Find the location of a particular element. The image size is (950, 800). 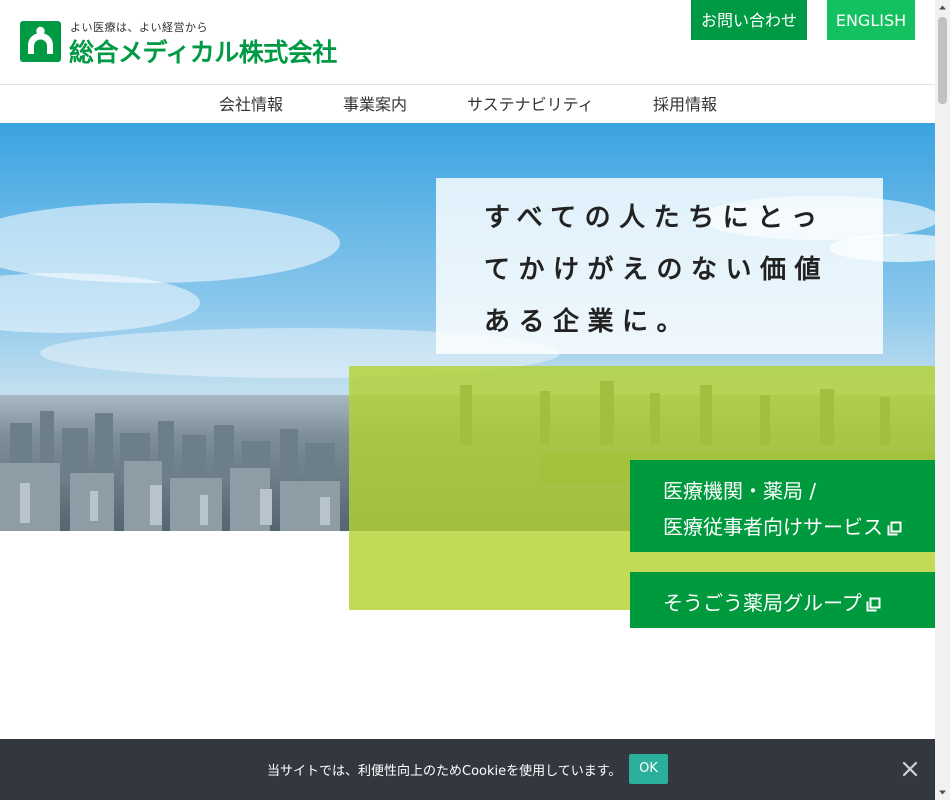

cookie-consent-bar: 当サイトでは、利便性向上のためCookieを使用しています。 OK is located at coordinates (467, 769).